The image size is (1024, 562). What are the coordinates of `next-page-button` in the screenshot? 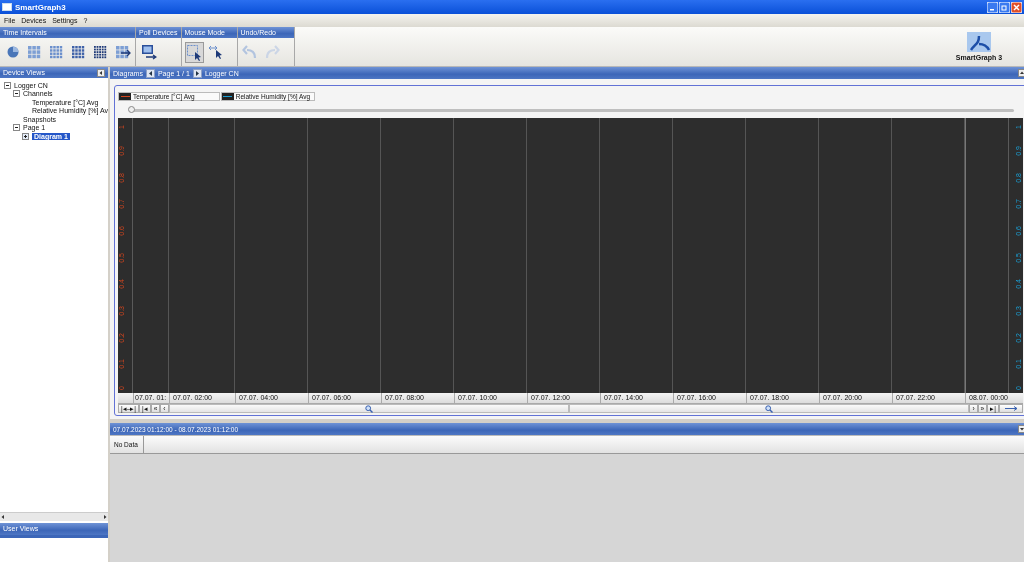 It's located at (197, 73).